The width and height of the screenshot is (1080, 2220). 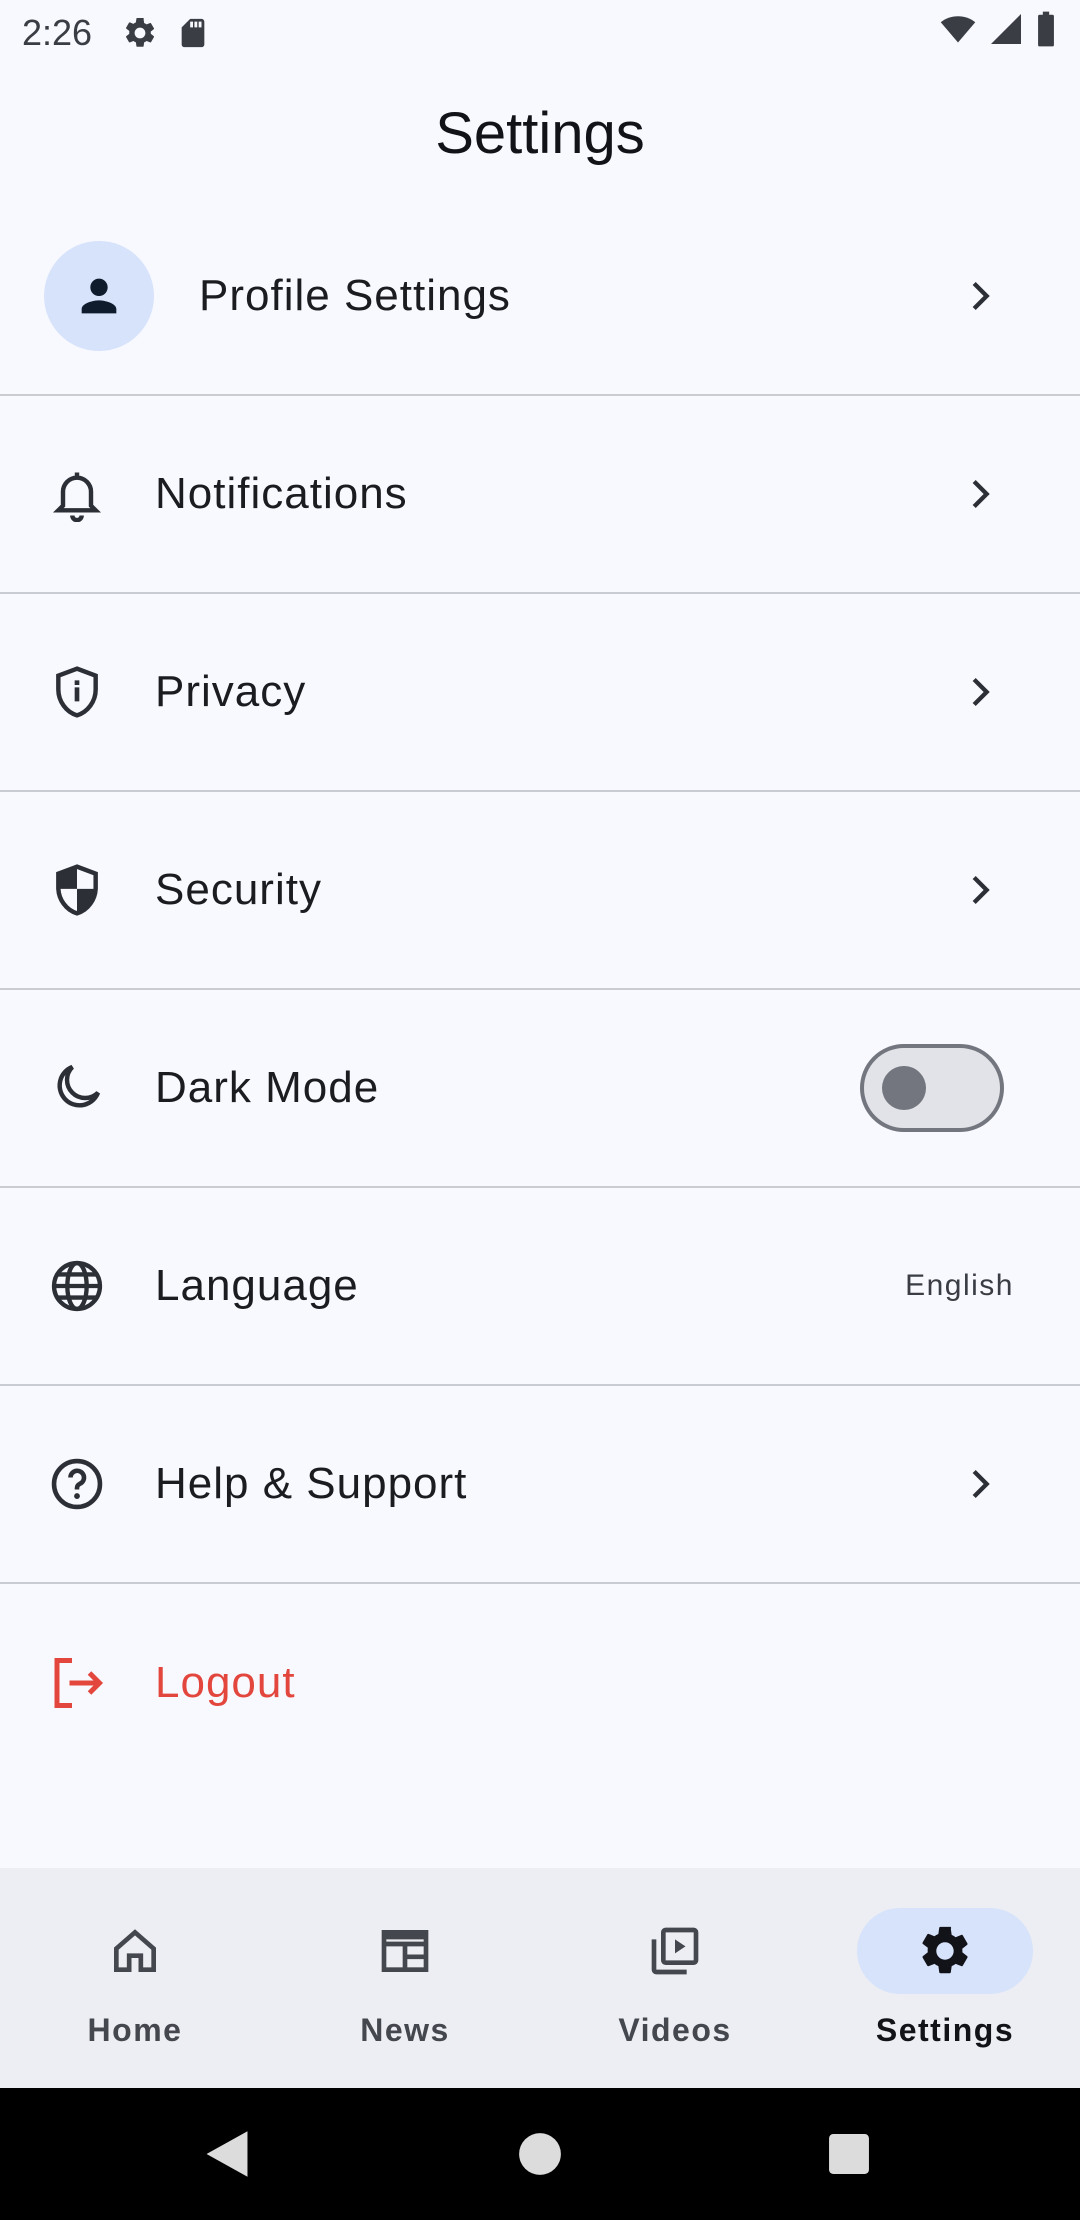 What do you see at coordinates (540, 1089) in the screenshot?
I see `dark-mode-row: Dark Mode` at bounding box center [540, 1089].